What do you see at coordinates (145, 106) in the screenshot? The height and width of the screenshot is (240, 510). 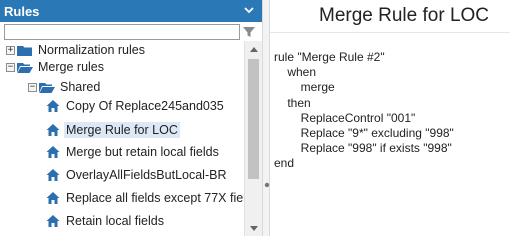 I see `tree-node-label: Copy Of Replace245and035` at bounding box center [145, 106].